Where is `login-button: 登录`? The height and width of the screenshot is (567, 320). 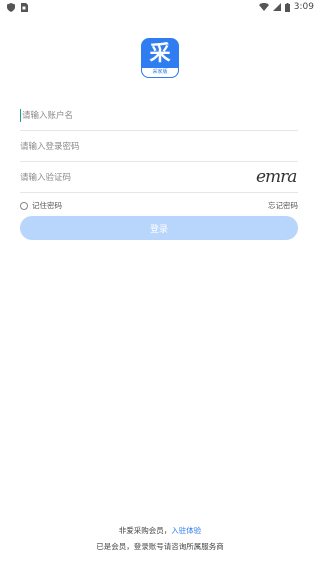 login-button: 登录 is located at coordinates (159, 228).